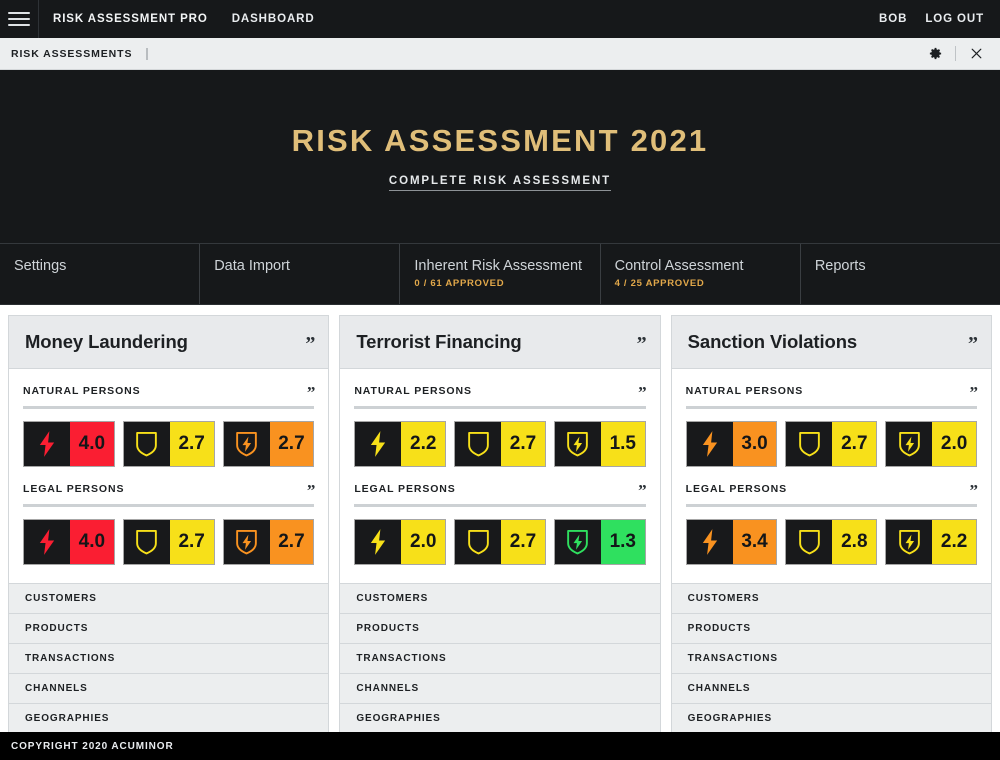  I want to click on score-badge-group: 4.0 2.7 2.7, so click(169, 444).